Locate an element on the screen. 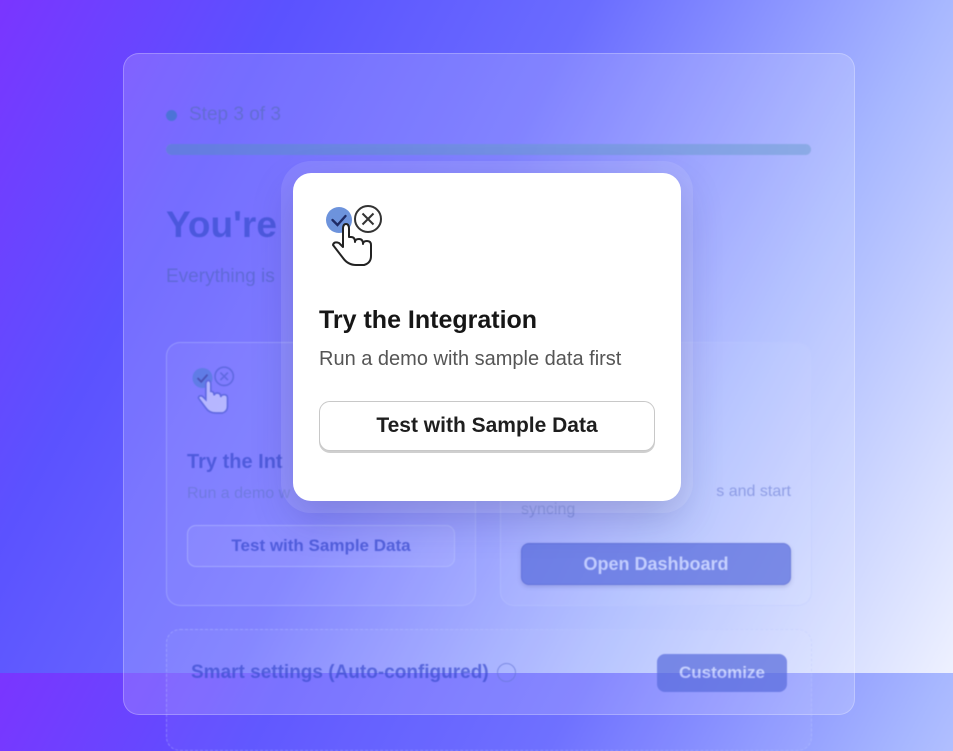 The height and width of the screenshot is (751, 953). check-x-toggle-icon is located at coordinates (213, 390).